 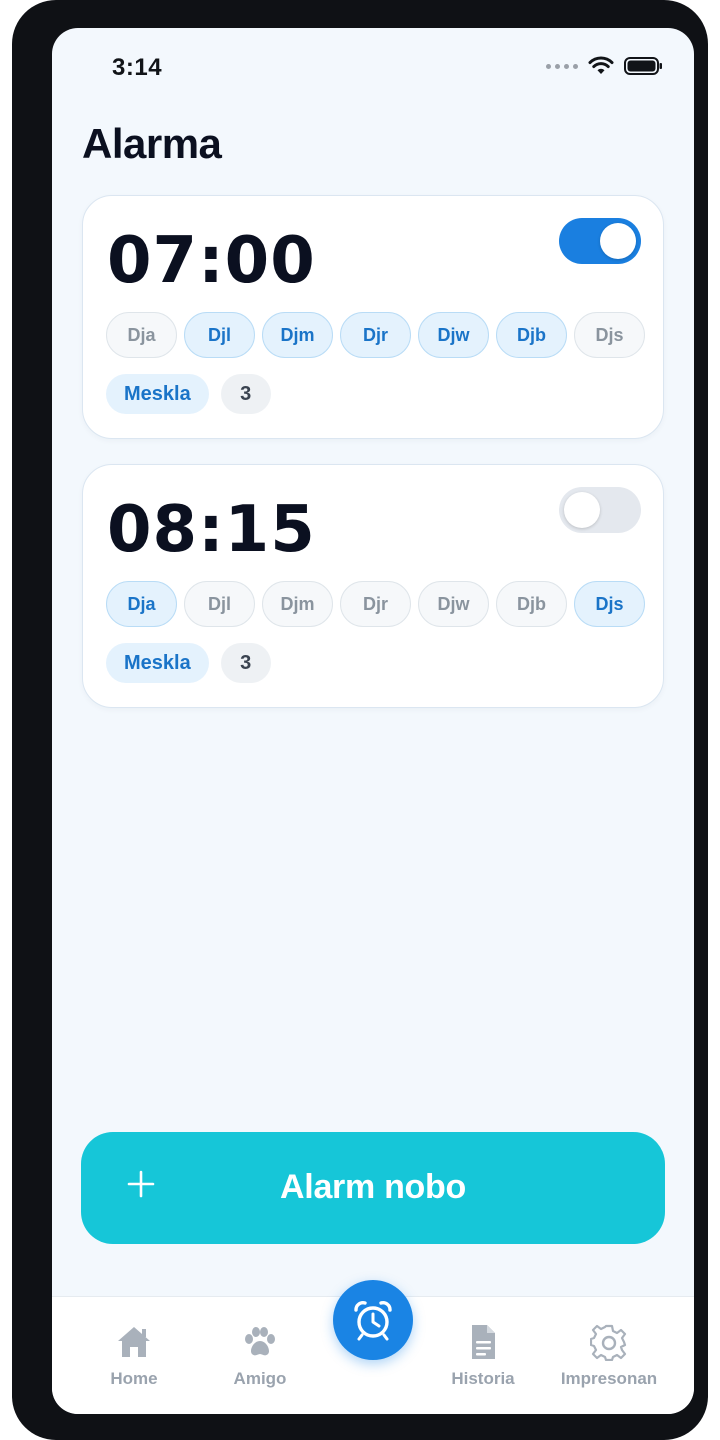 What do you see at coordinates (260, 1341) in the screenshot?
I see `paw-icon` at bounding box center [260, 1341].